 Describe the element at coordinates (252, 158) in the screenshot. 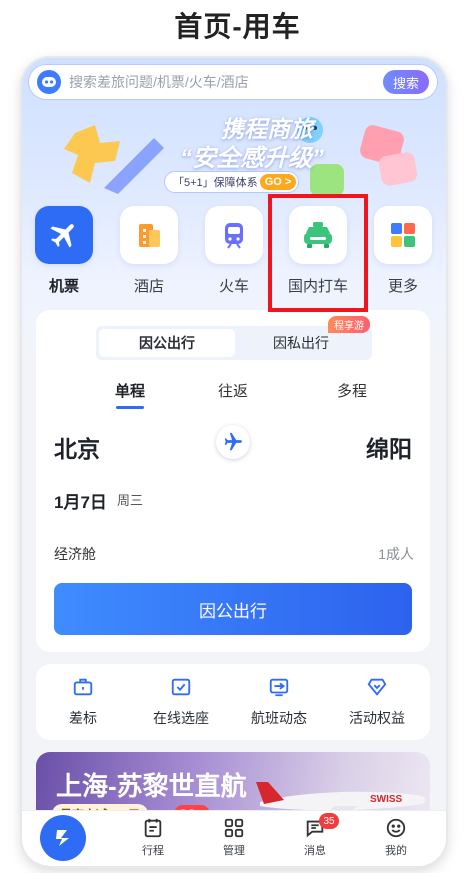

I see `banner-subtitle: “安全感升级”` at that location.